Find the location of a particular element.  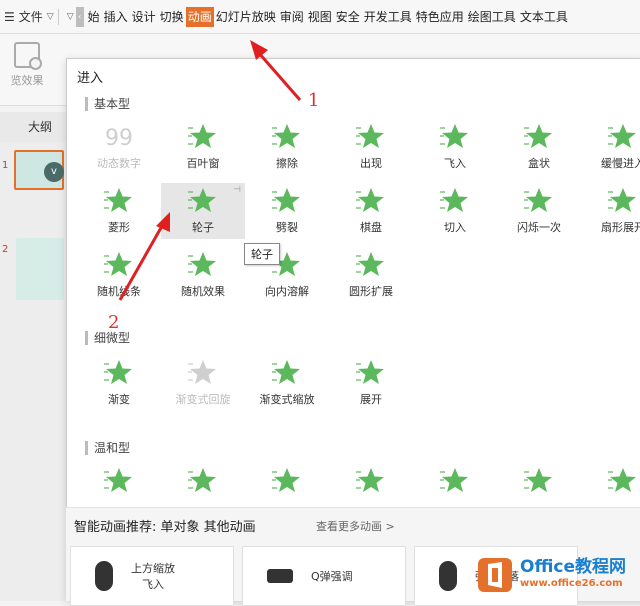

see-more-link: 查看更多动画 > is located at coordinates (355, 526).